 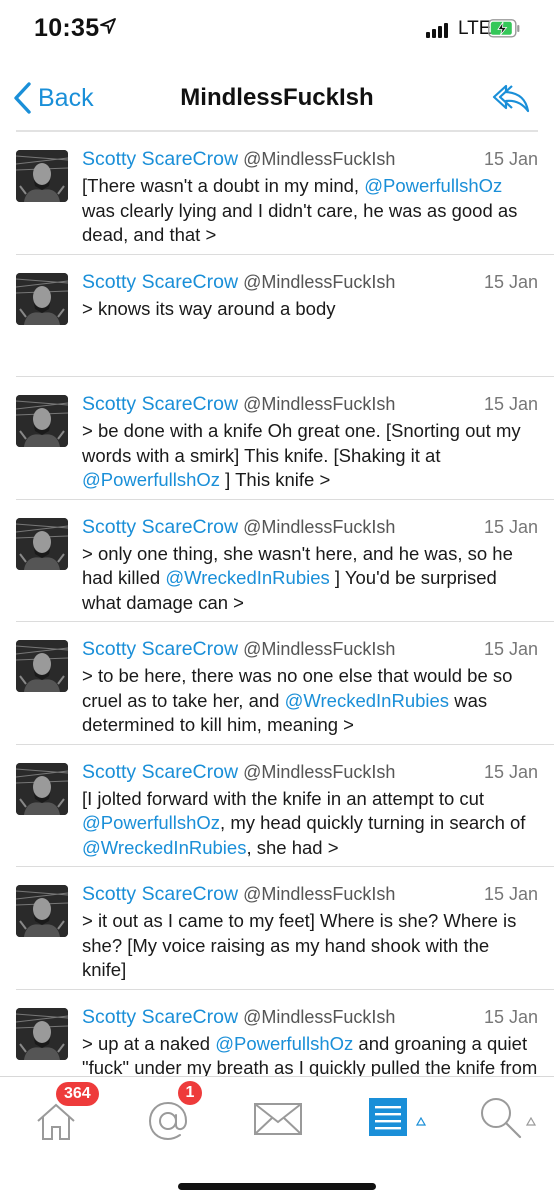 What do you see at coordinates (277, 97) in the screenshot?
I see `navigation-bar: Back MindlessFuckIsh` at bounding box center [277, 97].